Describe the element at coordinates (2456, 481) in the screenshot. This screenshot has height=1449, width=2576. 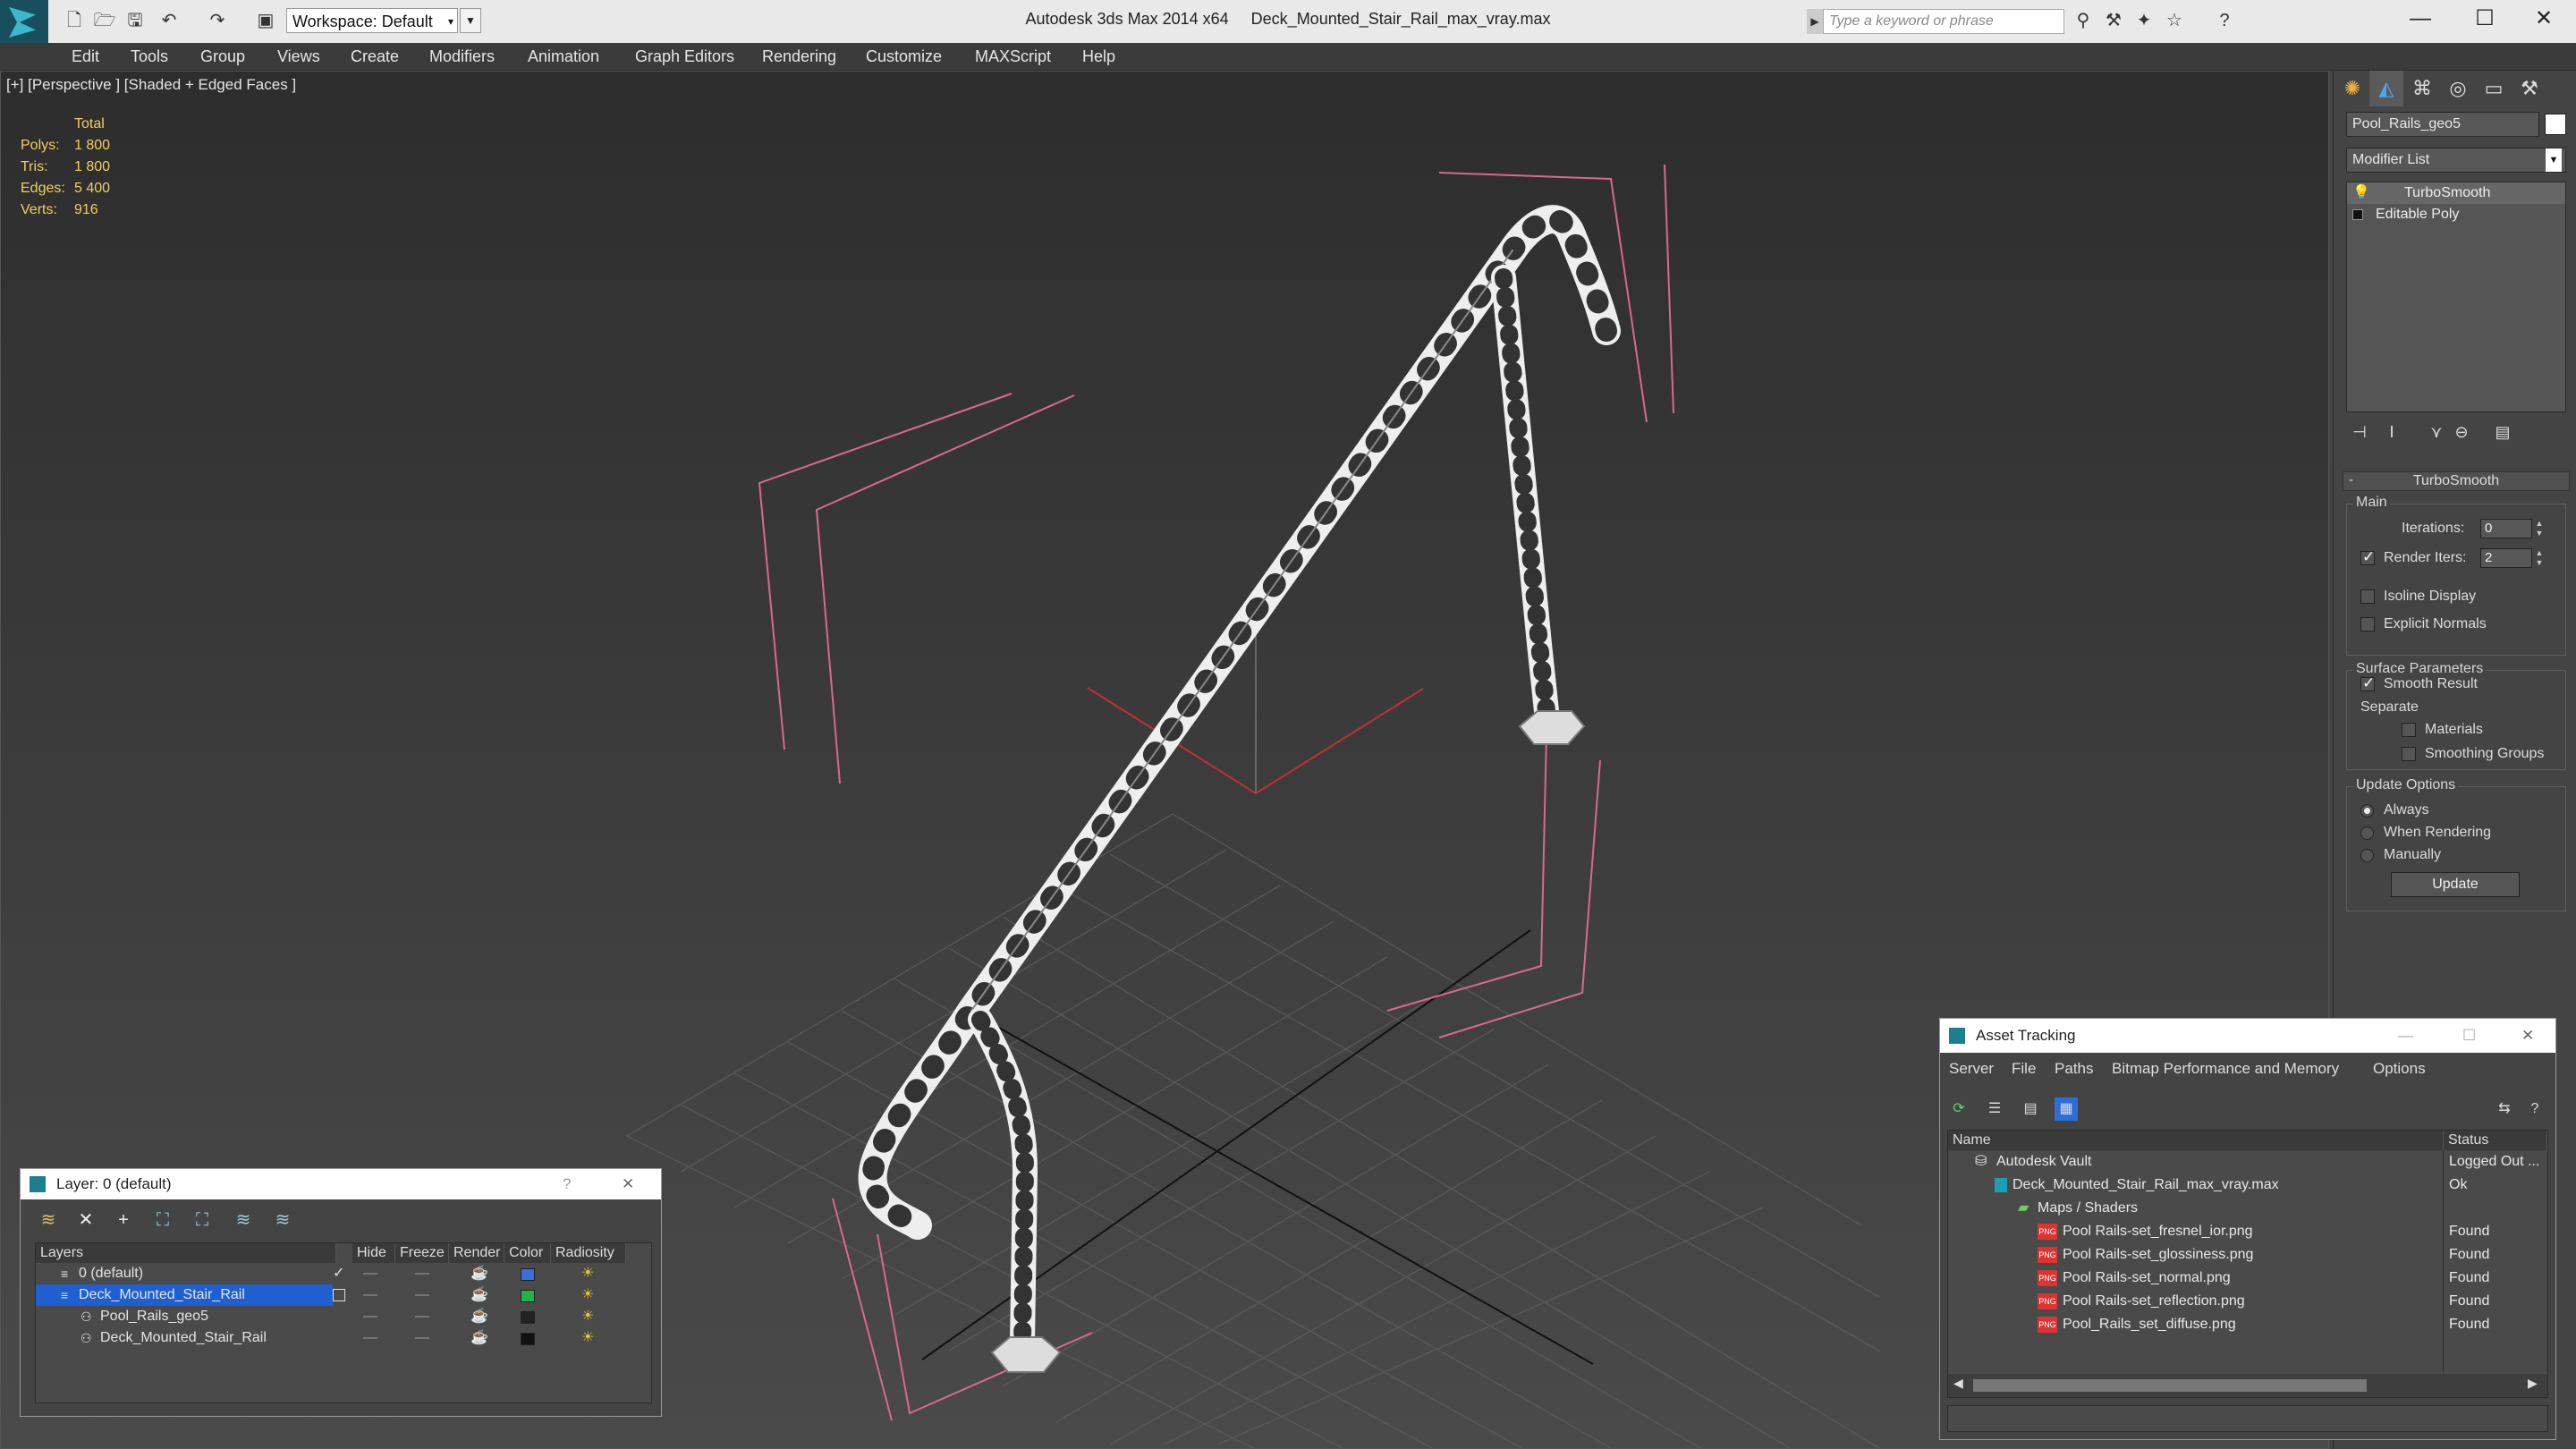
I see `turbosmooth-rollout-header: - TurboSmooth` at that location.